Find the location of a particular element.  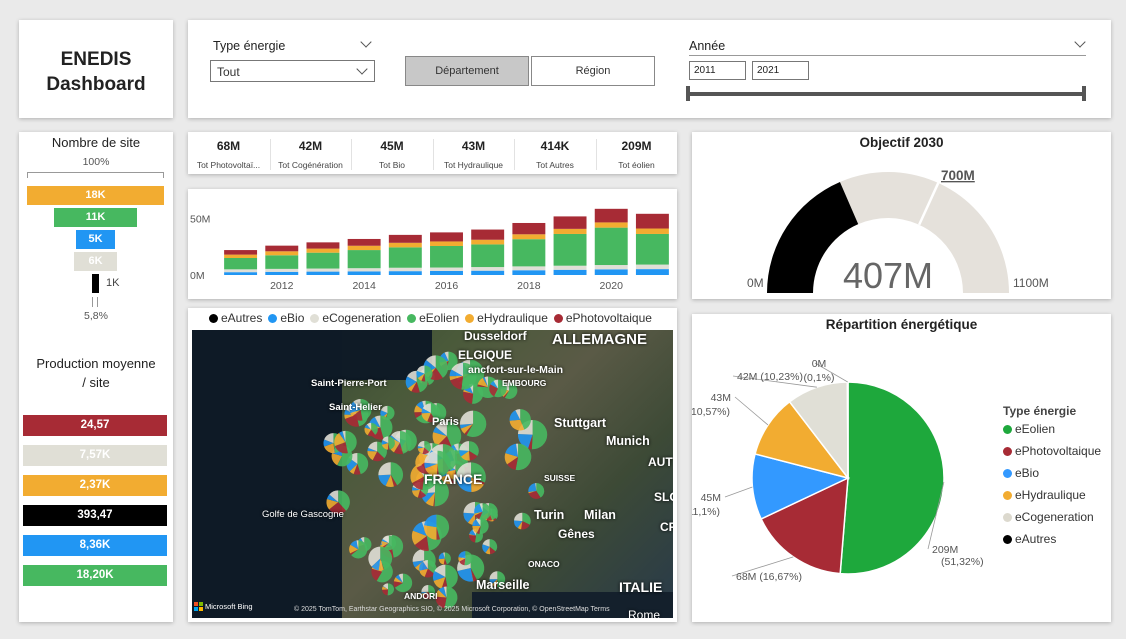

production-bar: 8,36K is located at coordinates (95, 545).